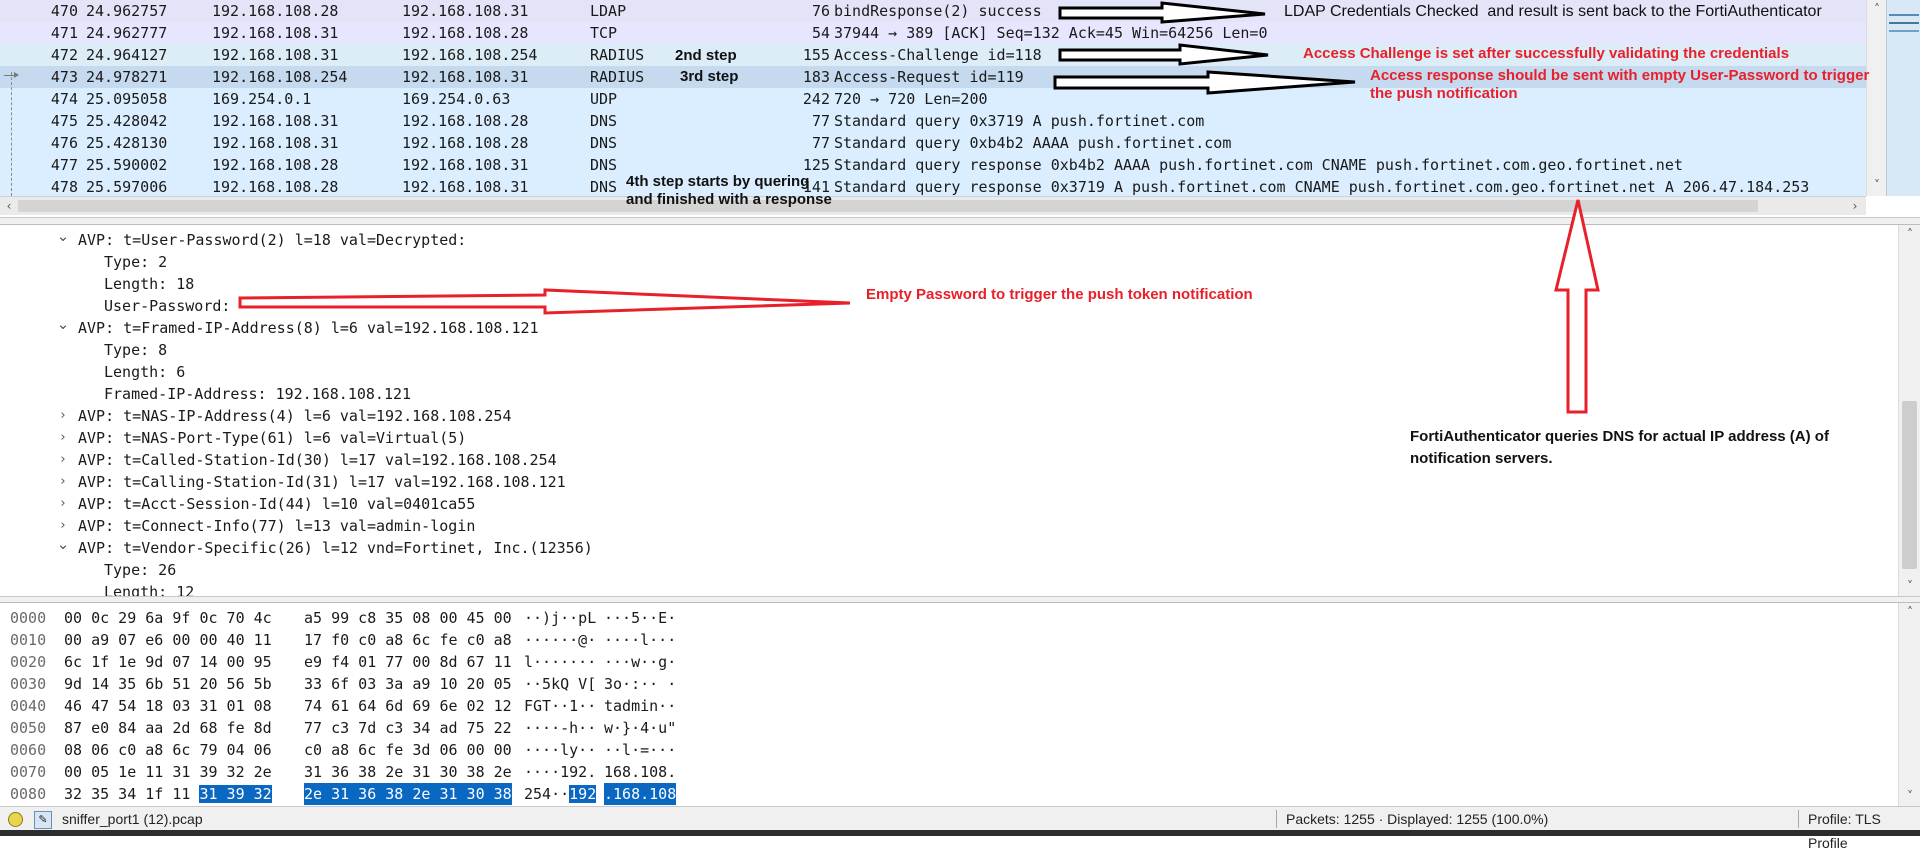 This screenshot has height=855, width=1920. I want to click on hex-bytes: a5 99 c8 35 08 00 45 00, so click(408, 618).